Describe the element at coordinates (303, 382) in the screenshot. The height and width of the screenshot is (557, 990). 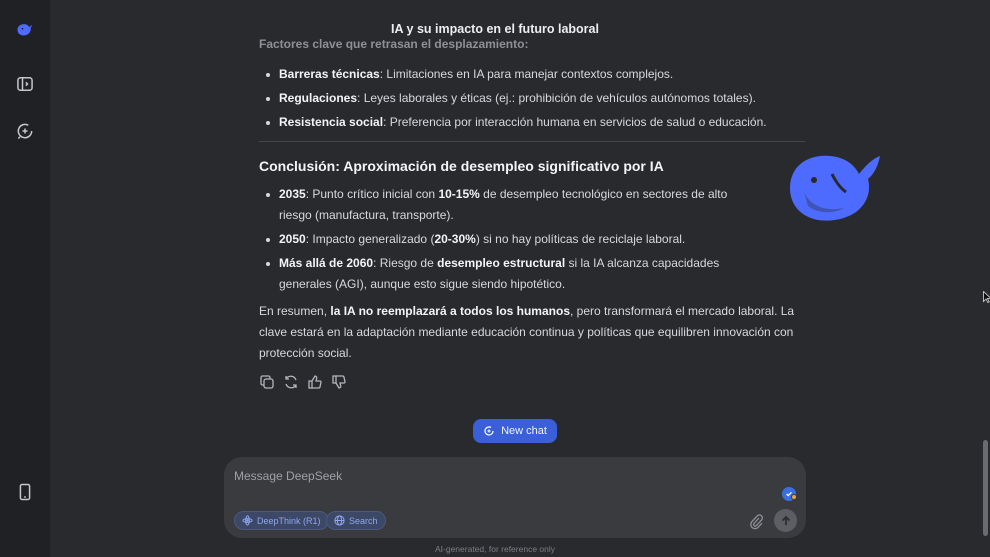
I see `message-actions` at that location.